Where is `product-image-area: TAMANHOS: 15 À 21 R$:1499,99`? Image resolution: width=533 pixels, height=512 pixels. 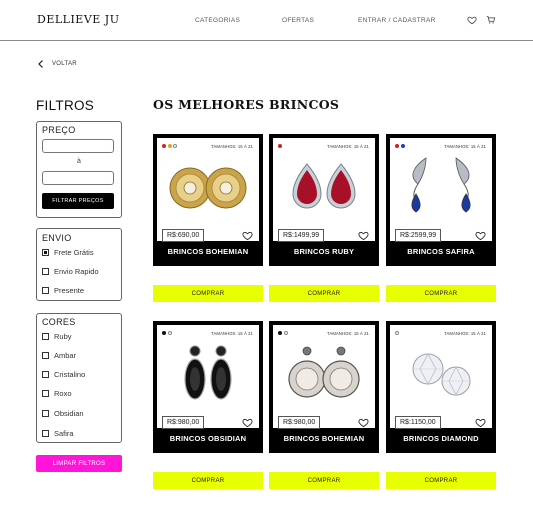
product-image-area: TAMANHOS: 15 À 21 R$:1499,99 is located at coordinates (324, 190).